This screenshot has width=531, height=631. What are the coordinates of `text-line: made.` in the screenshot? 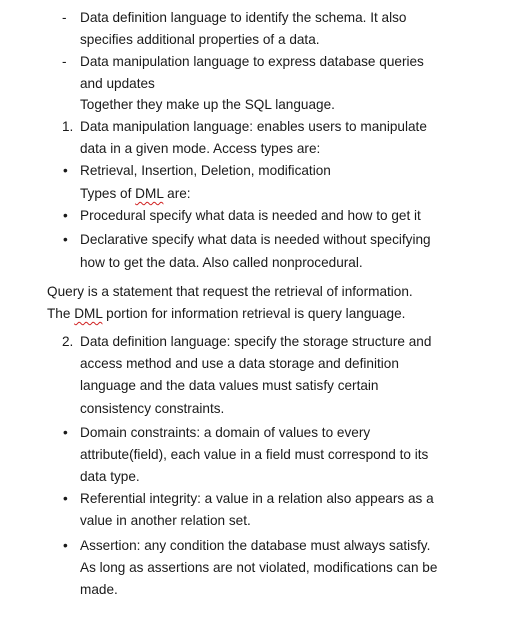 It's located at (99, 589).